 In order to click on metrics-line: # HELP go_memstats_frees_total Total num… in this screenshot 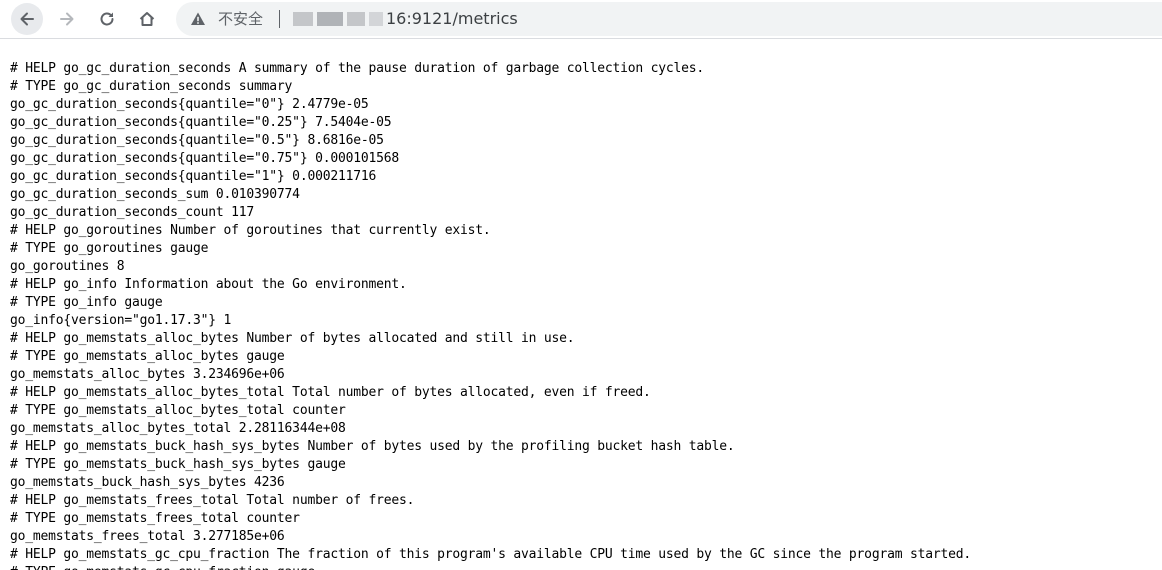, I will do `click(212, 500)`.